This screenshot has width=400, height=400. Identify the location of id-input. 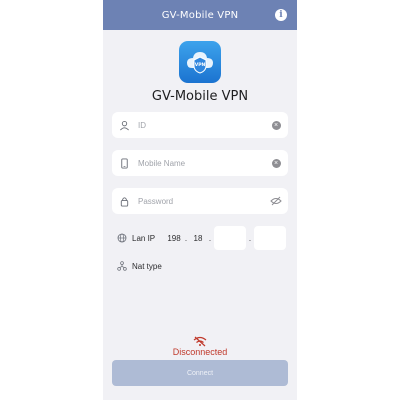
(200, 125).